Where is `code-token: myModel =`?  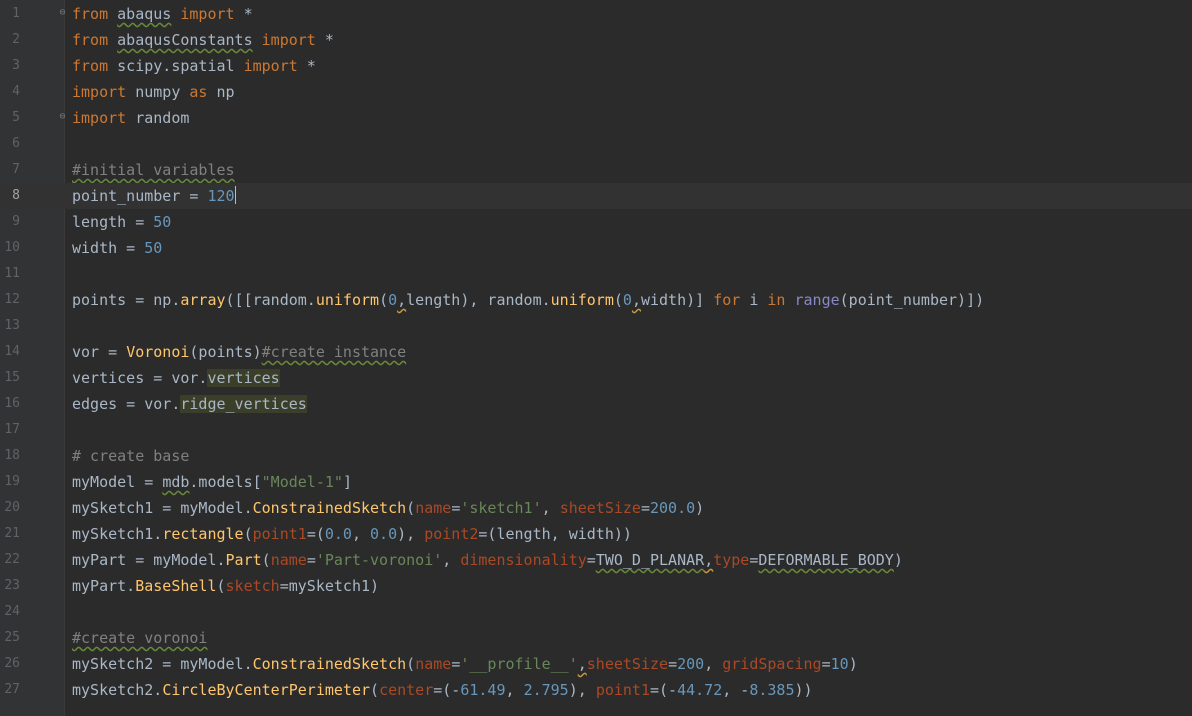 code-token: myModel = is located at coordinates (117, 482).